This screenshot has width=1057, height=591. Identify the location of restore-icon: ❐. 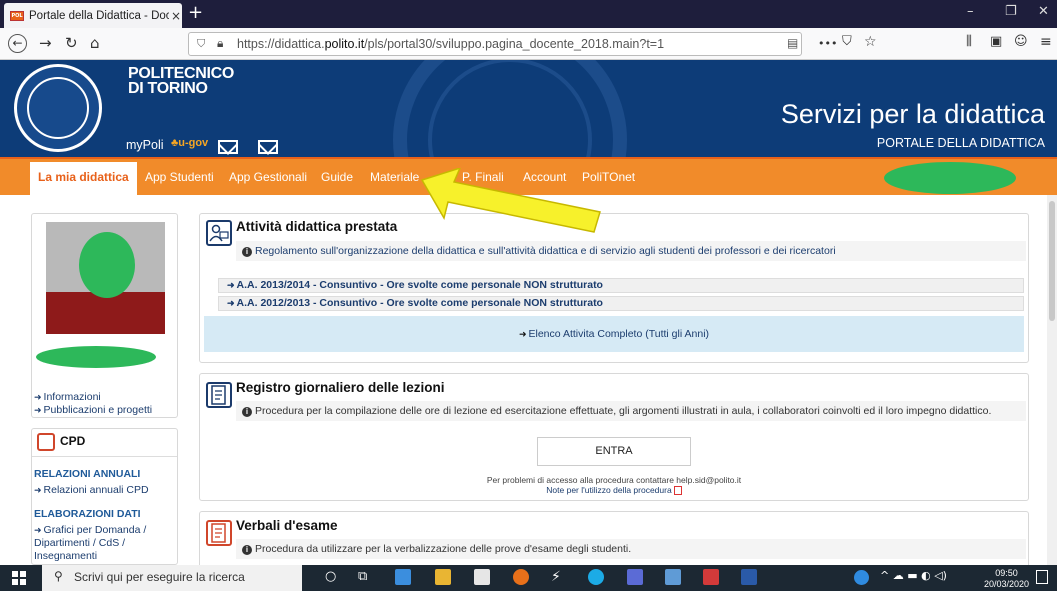
(1011, 11).